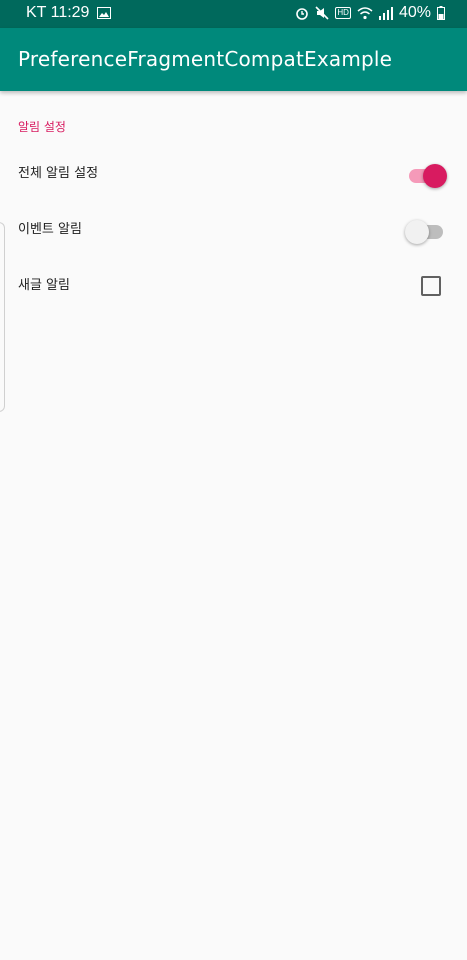  What do you see at coordinates (385, 13) in the screenshot?
I see `signal-icon` at bounding box center [385, 13].